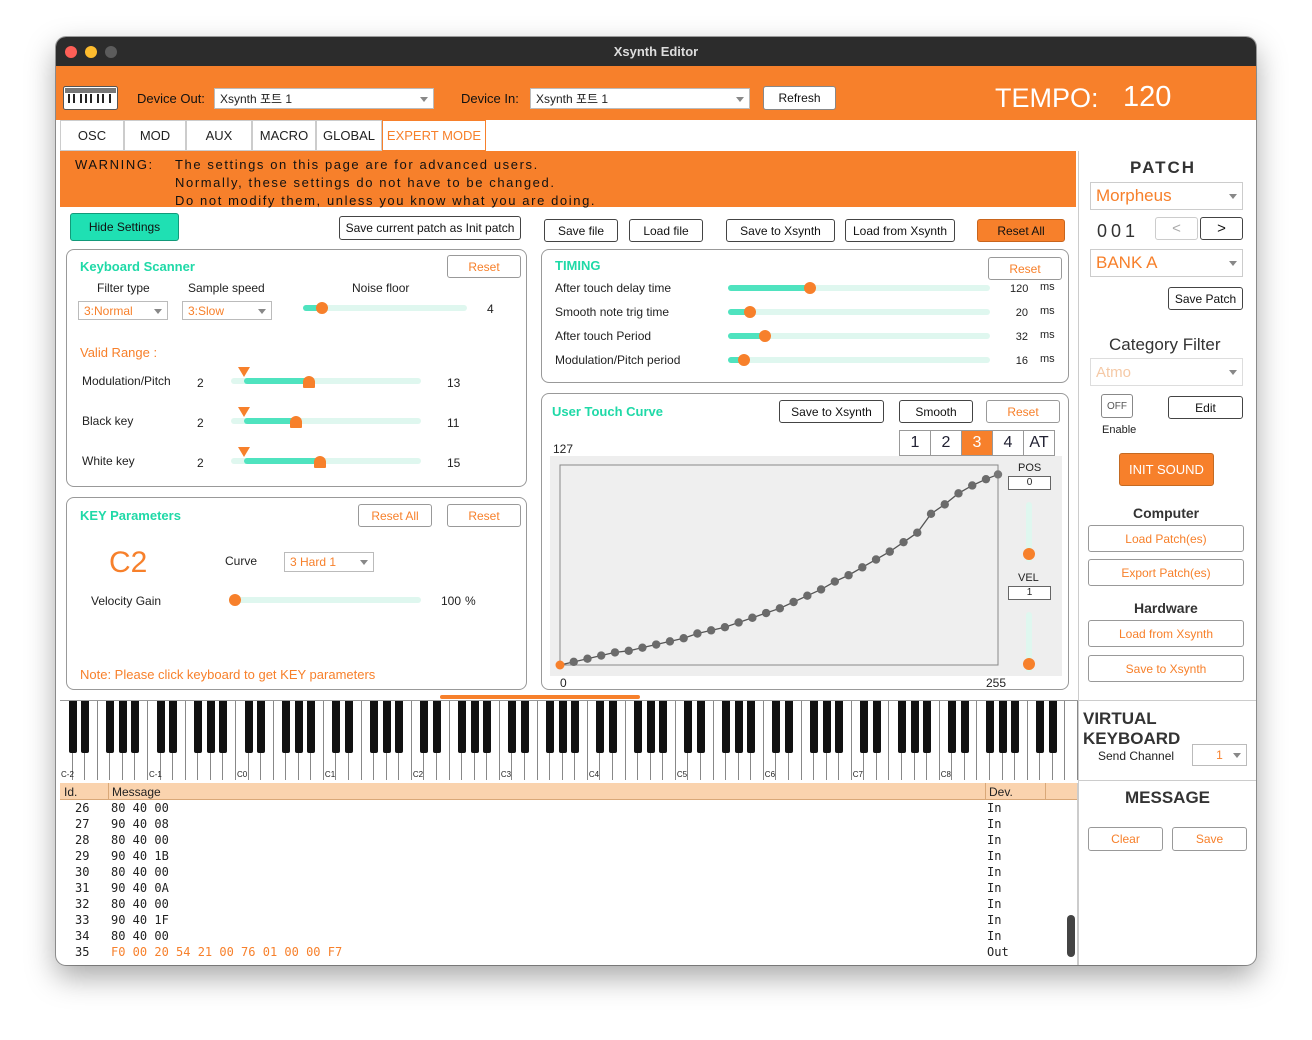 Image resolution: width=1312 pixels, height=1040 pixels. What do you see at coordinates (71, 52) in the screenshot?
I see `close-window-button` at bounding box center [71, 52].